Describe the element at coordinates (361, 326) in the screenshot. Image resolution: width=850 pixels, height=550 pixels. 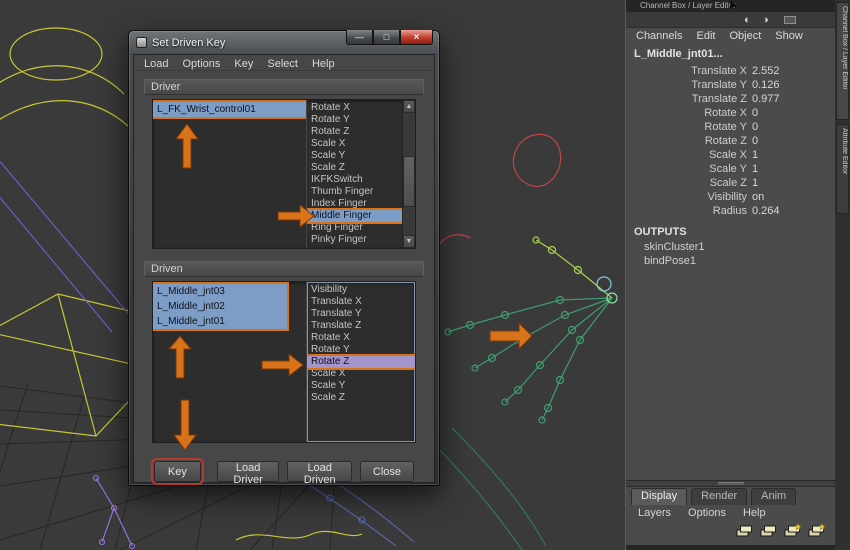
I see `driven-attribute-item: Translate Z` at that location.